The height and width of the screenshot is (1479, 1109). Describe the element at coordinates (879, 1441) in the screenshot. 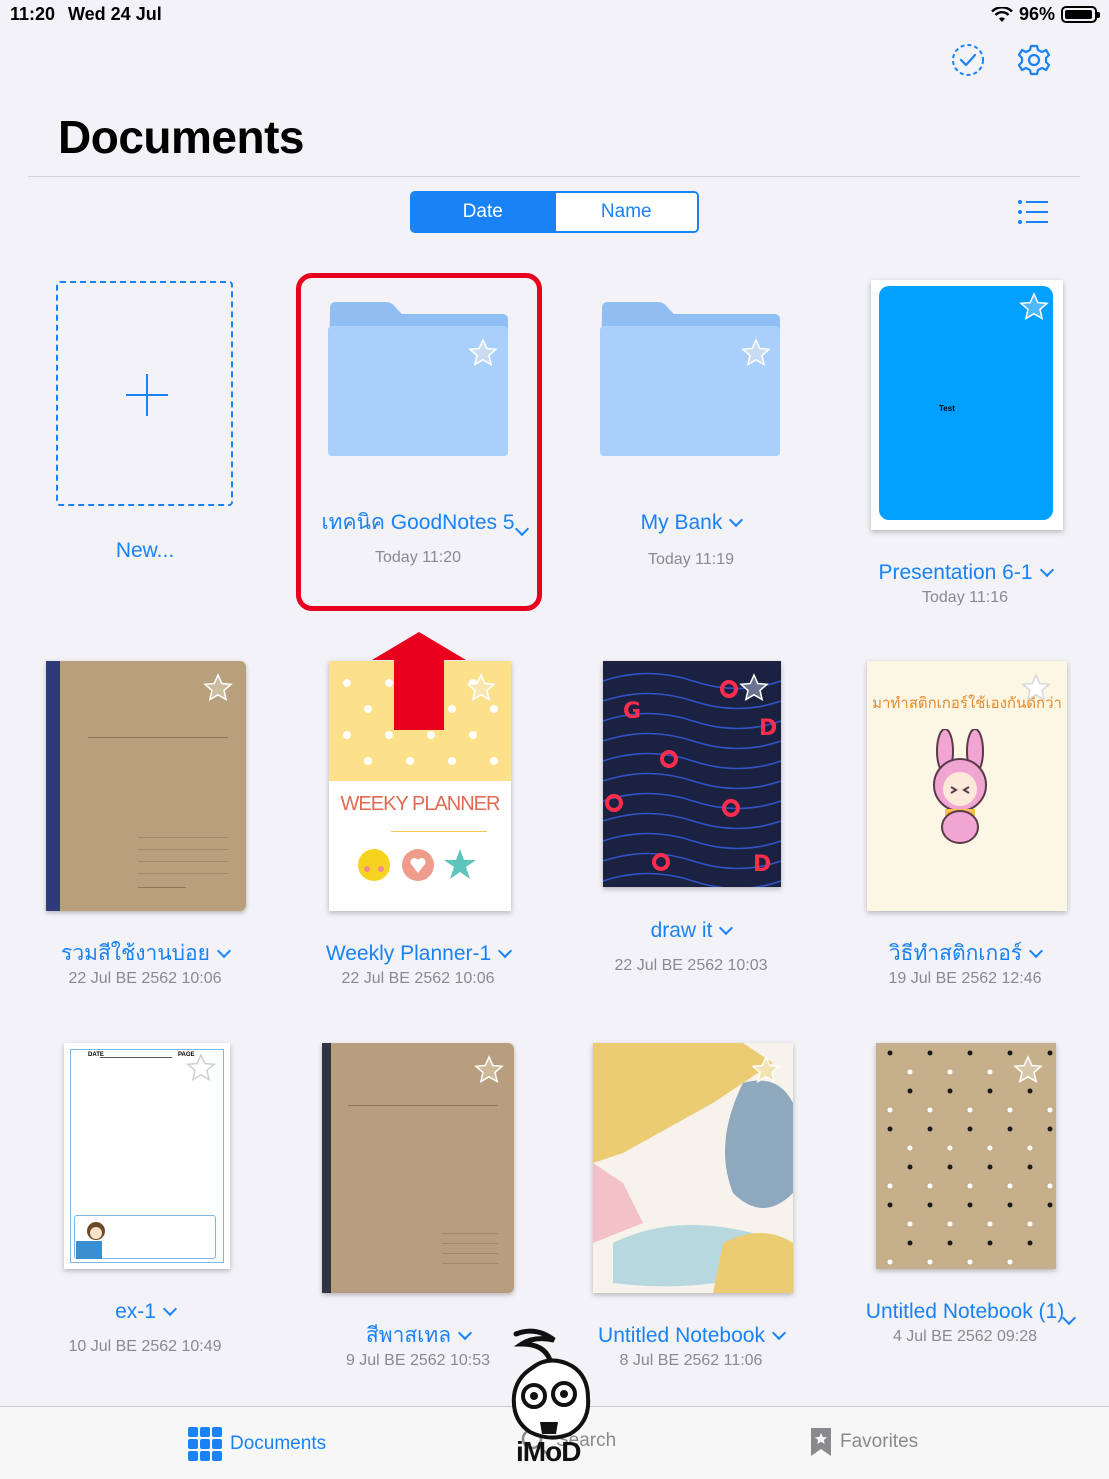

I see `tab-favorites-label: Favorites` at that location.